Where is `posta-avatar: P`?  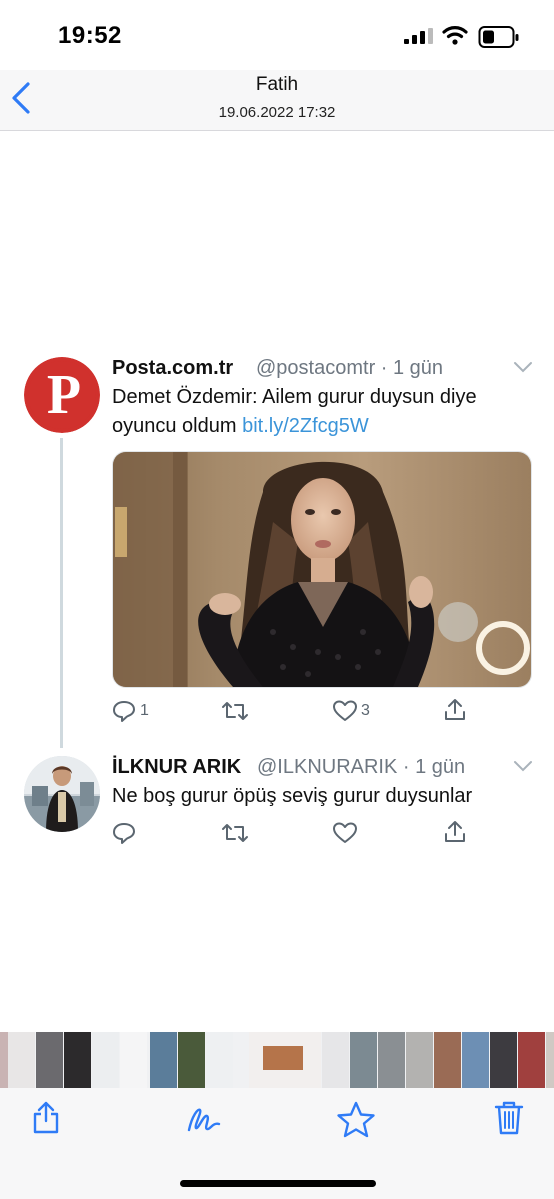
posta-avatar: P is located at coordinates (62, 395).